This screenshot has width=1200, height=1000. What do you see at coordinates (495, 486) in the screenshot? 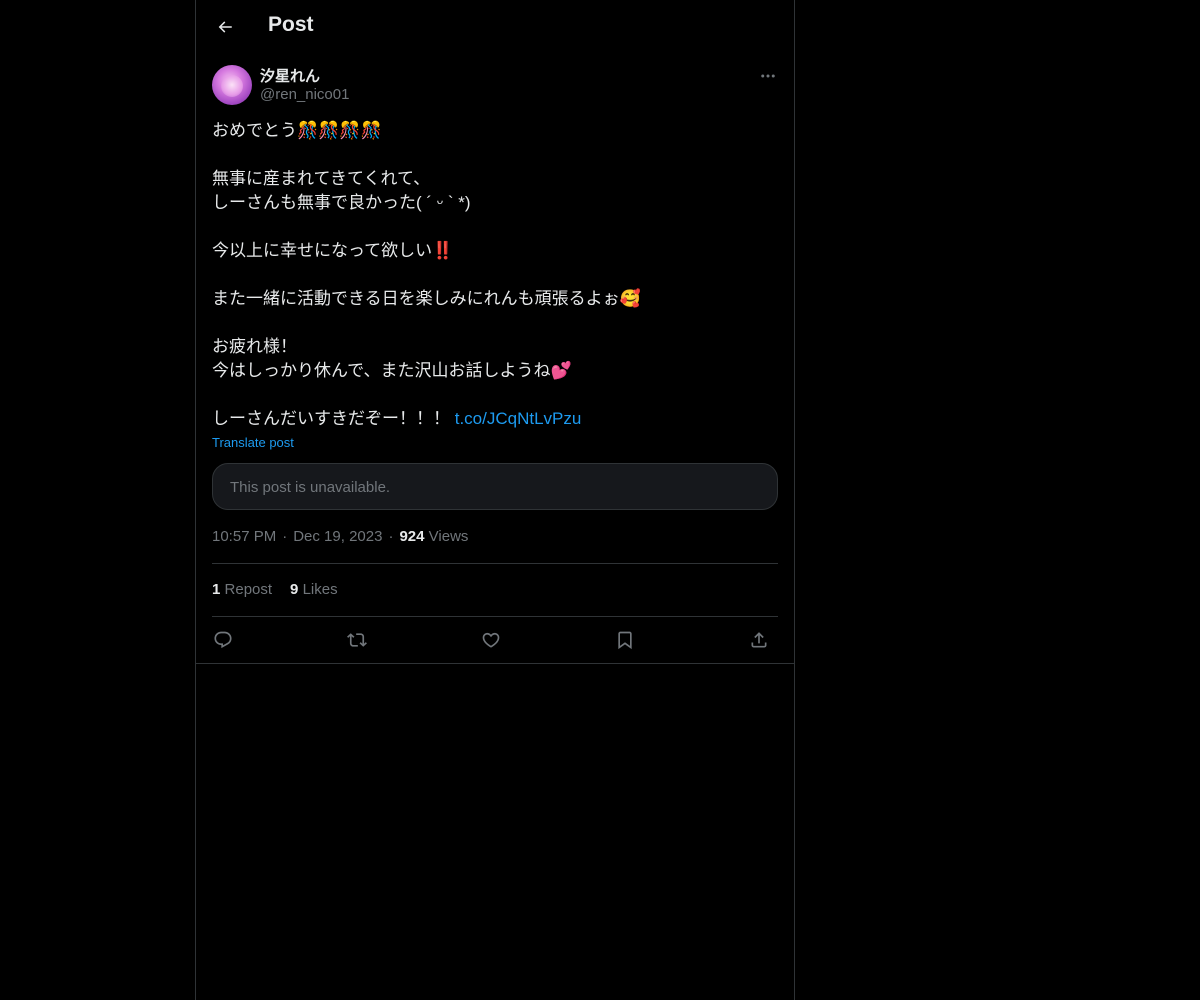
I see `quoted-post-unavailable: This post is unavailable.` at bounding box center [495, 486].